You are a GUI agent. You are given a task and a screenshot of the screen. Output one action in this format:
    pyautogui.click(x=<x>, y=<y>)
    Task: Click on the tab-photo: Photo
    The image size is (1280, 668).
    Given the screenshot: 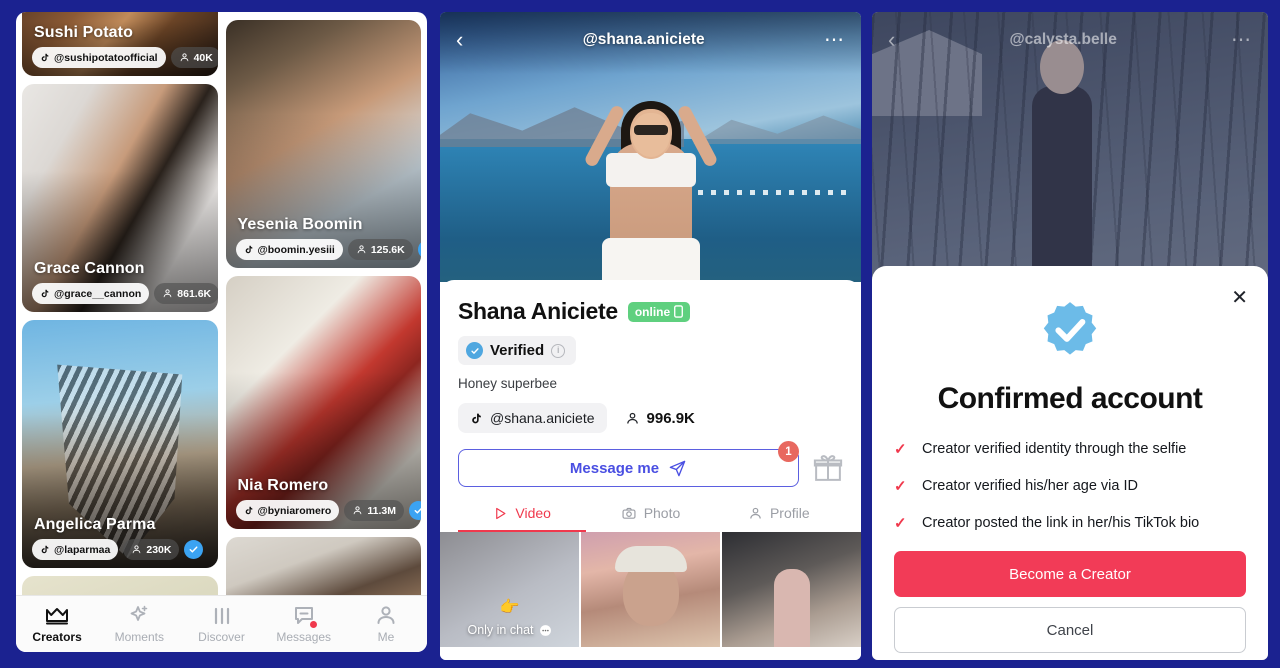 What is the action you would take?
    pyautogui.click(x=650, y=518)
    